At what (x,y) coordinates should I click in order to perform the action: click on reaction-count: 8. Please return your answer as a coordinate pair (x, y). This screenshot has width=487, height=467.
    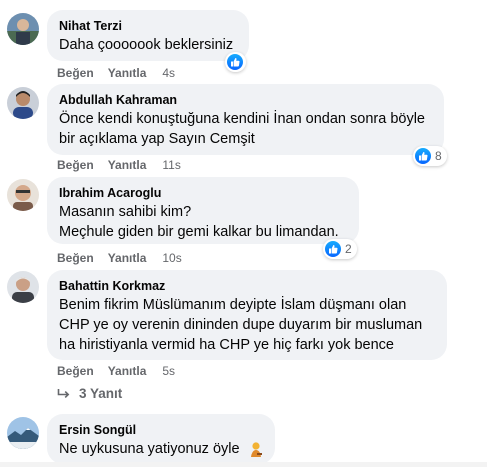
    Looking at the image, I should click on (438, 156).